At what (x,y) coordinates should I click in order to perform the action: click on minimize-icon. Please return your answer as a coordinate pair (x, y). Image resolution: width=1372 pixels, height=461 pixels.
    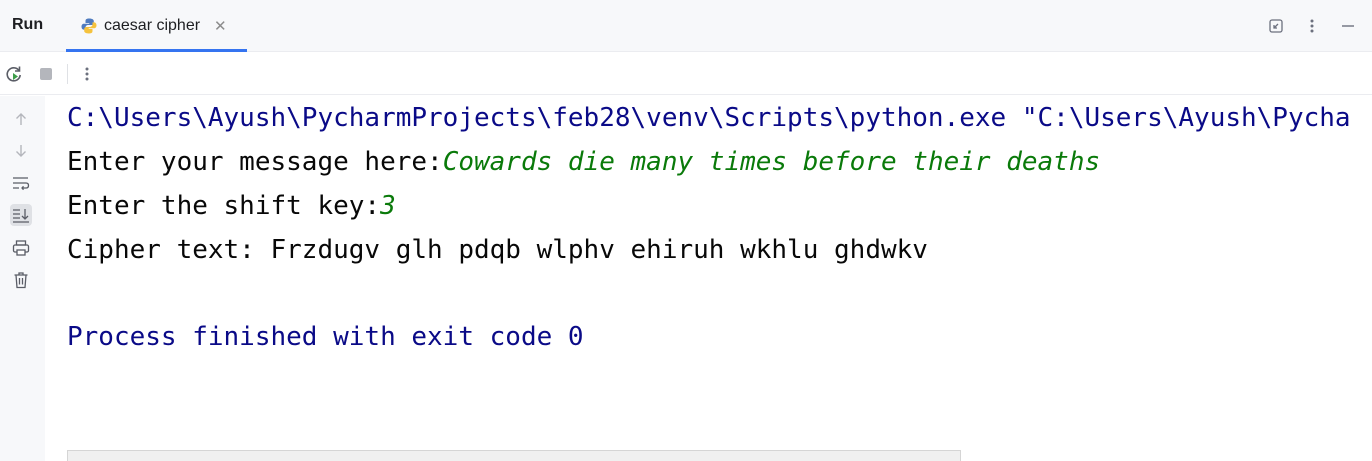
    Looking at the image, I should click on (1348, 26).